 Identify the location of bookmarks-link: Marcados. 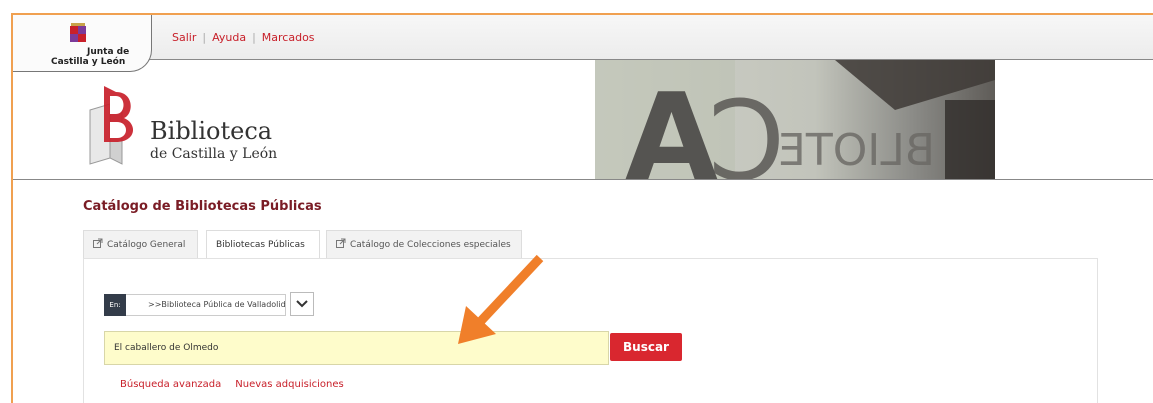
(288, 37).